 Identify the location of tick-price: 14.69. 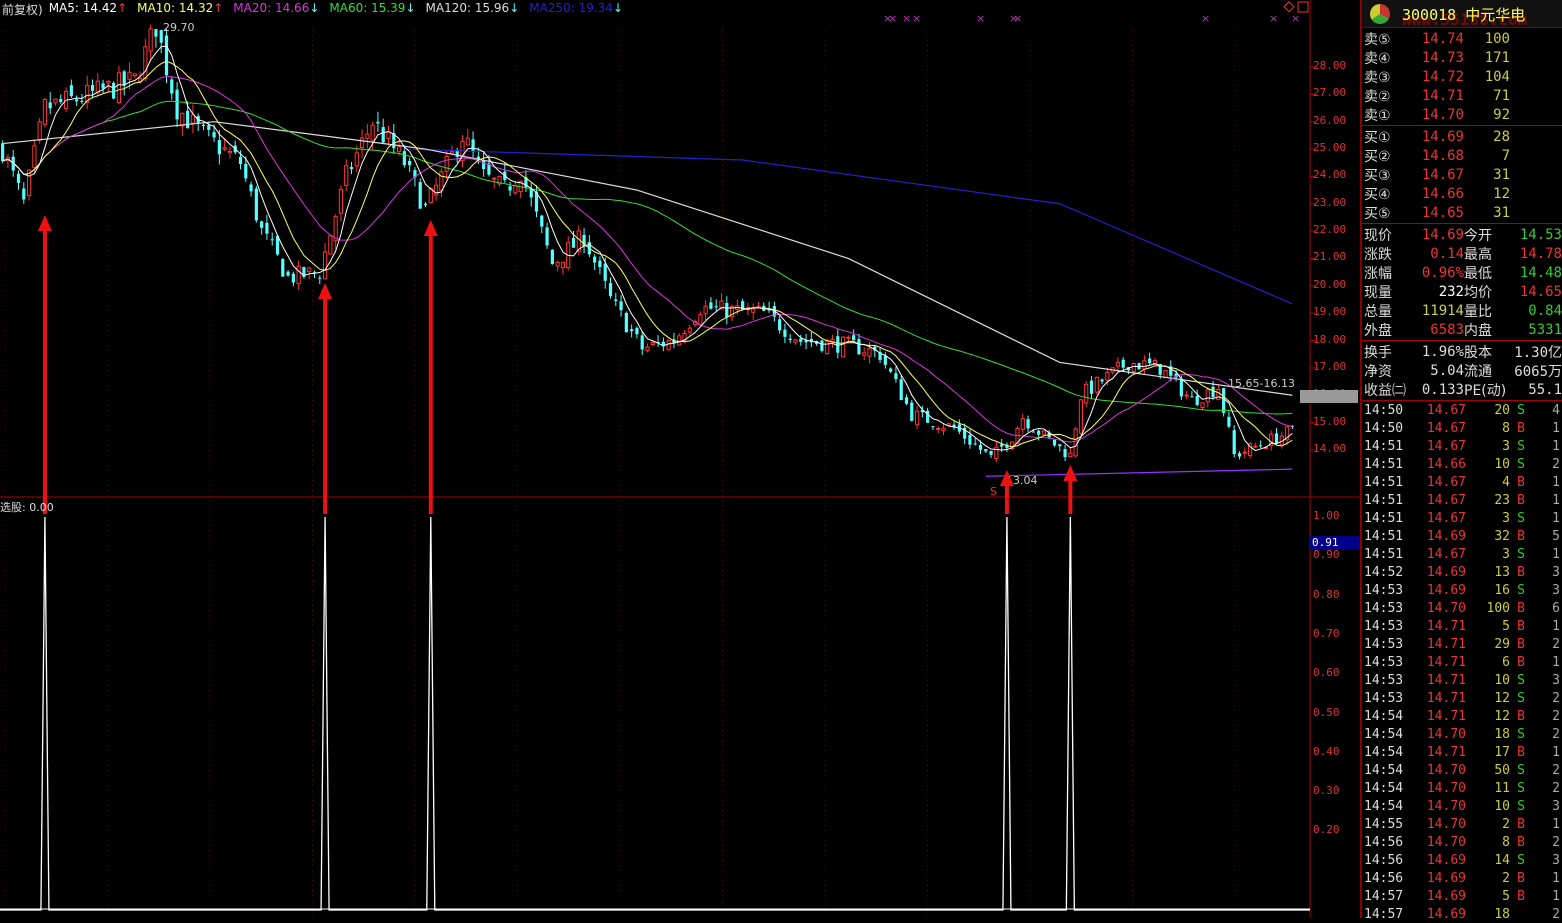
(1446, 572).